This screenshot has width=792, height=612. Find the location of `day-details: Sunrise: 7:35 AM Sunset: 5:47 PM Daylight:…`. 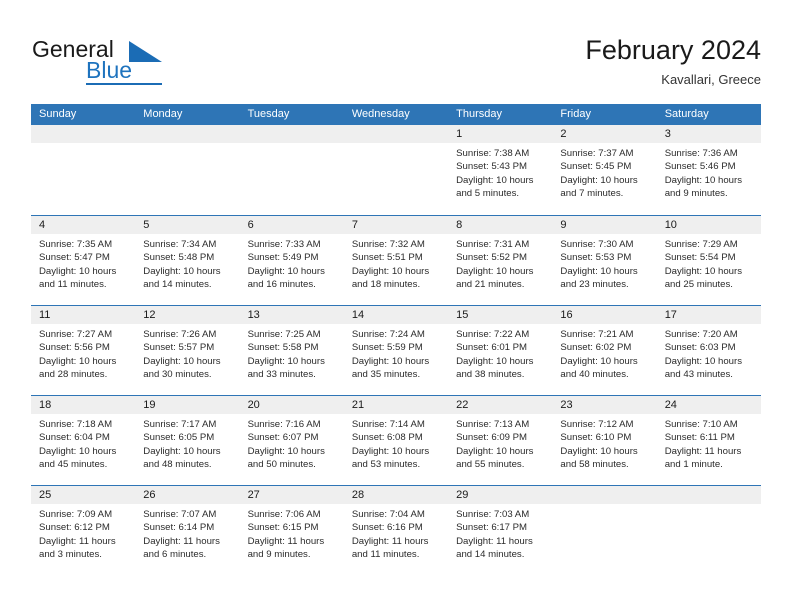

day-details: Sunrise: 7:35 AM Sunset: 5:47 PM Daylight:… is located at coordinates (83, 263).